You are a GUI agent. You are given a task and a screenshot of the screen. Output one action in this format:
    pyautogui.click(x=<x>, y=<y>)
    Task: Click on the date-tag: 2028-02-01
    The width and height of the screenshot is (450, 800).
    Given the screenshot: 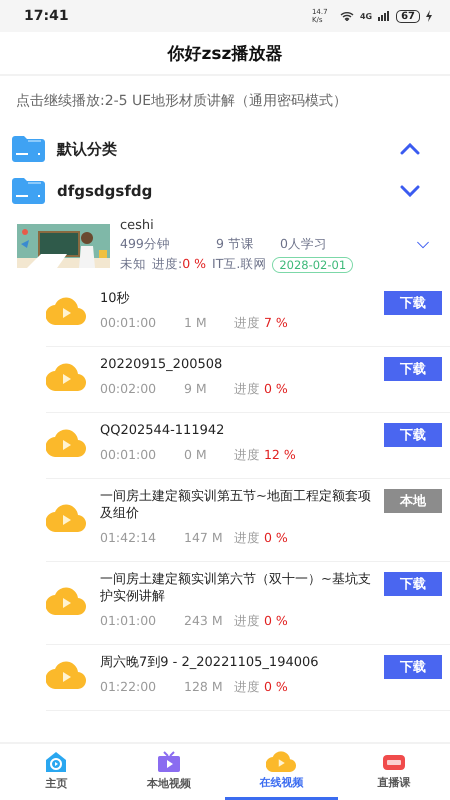 What is the action you would take?
    pyautogui.click(x=313, y=264)
    